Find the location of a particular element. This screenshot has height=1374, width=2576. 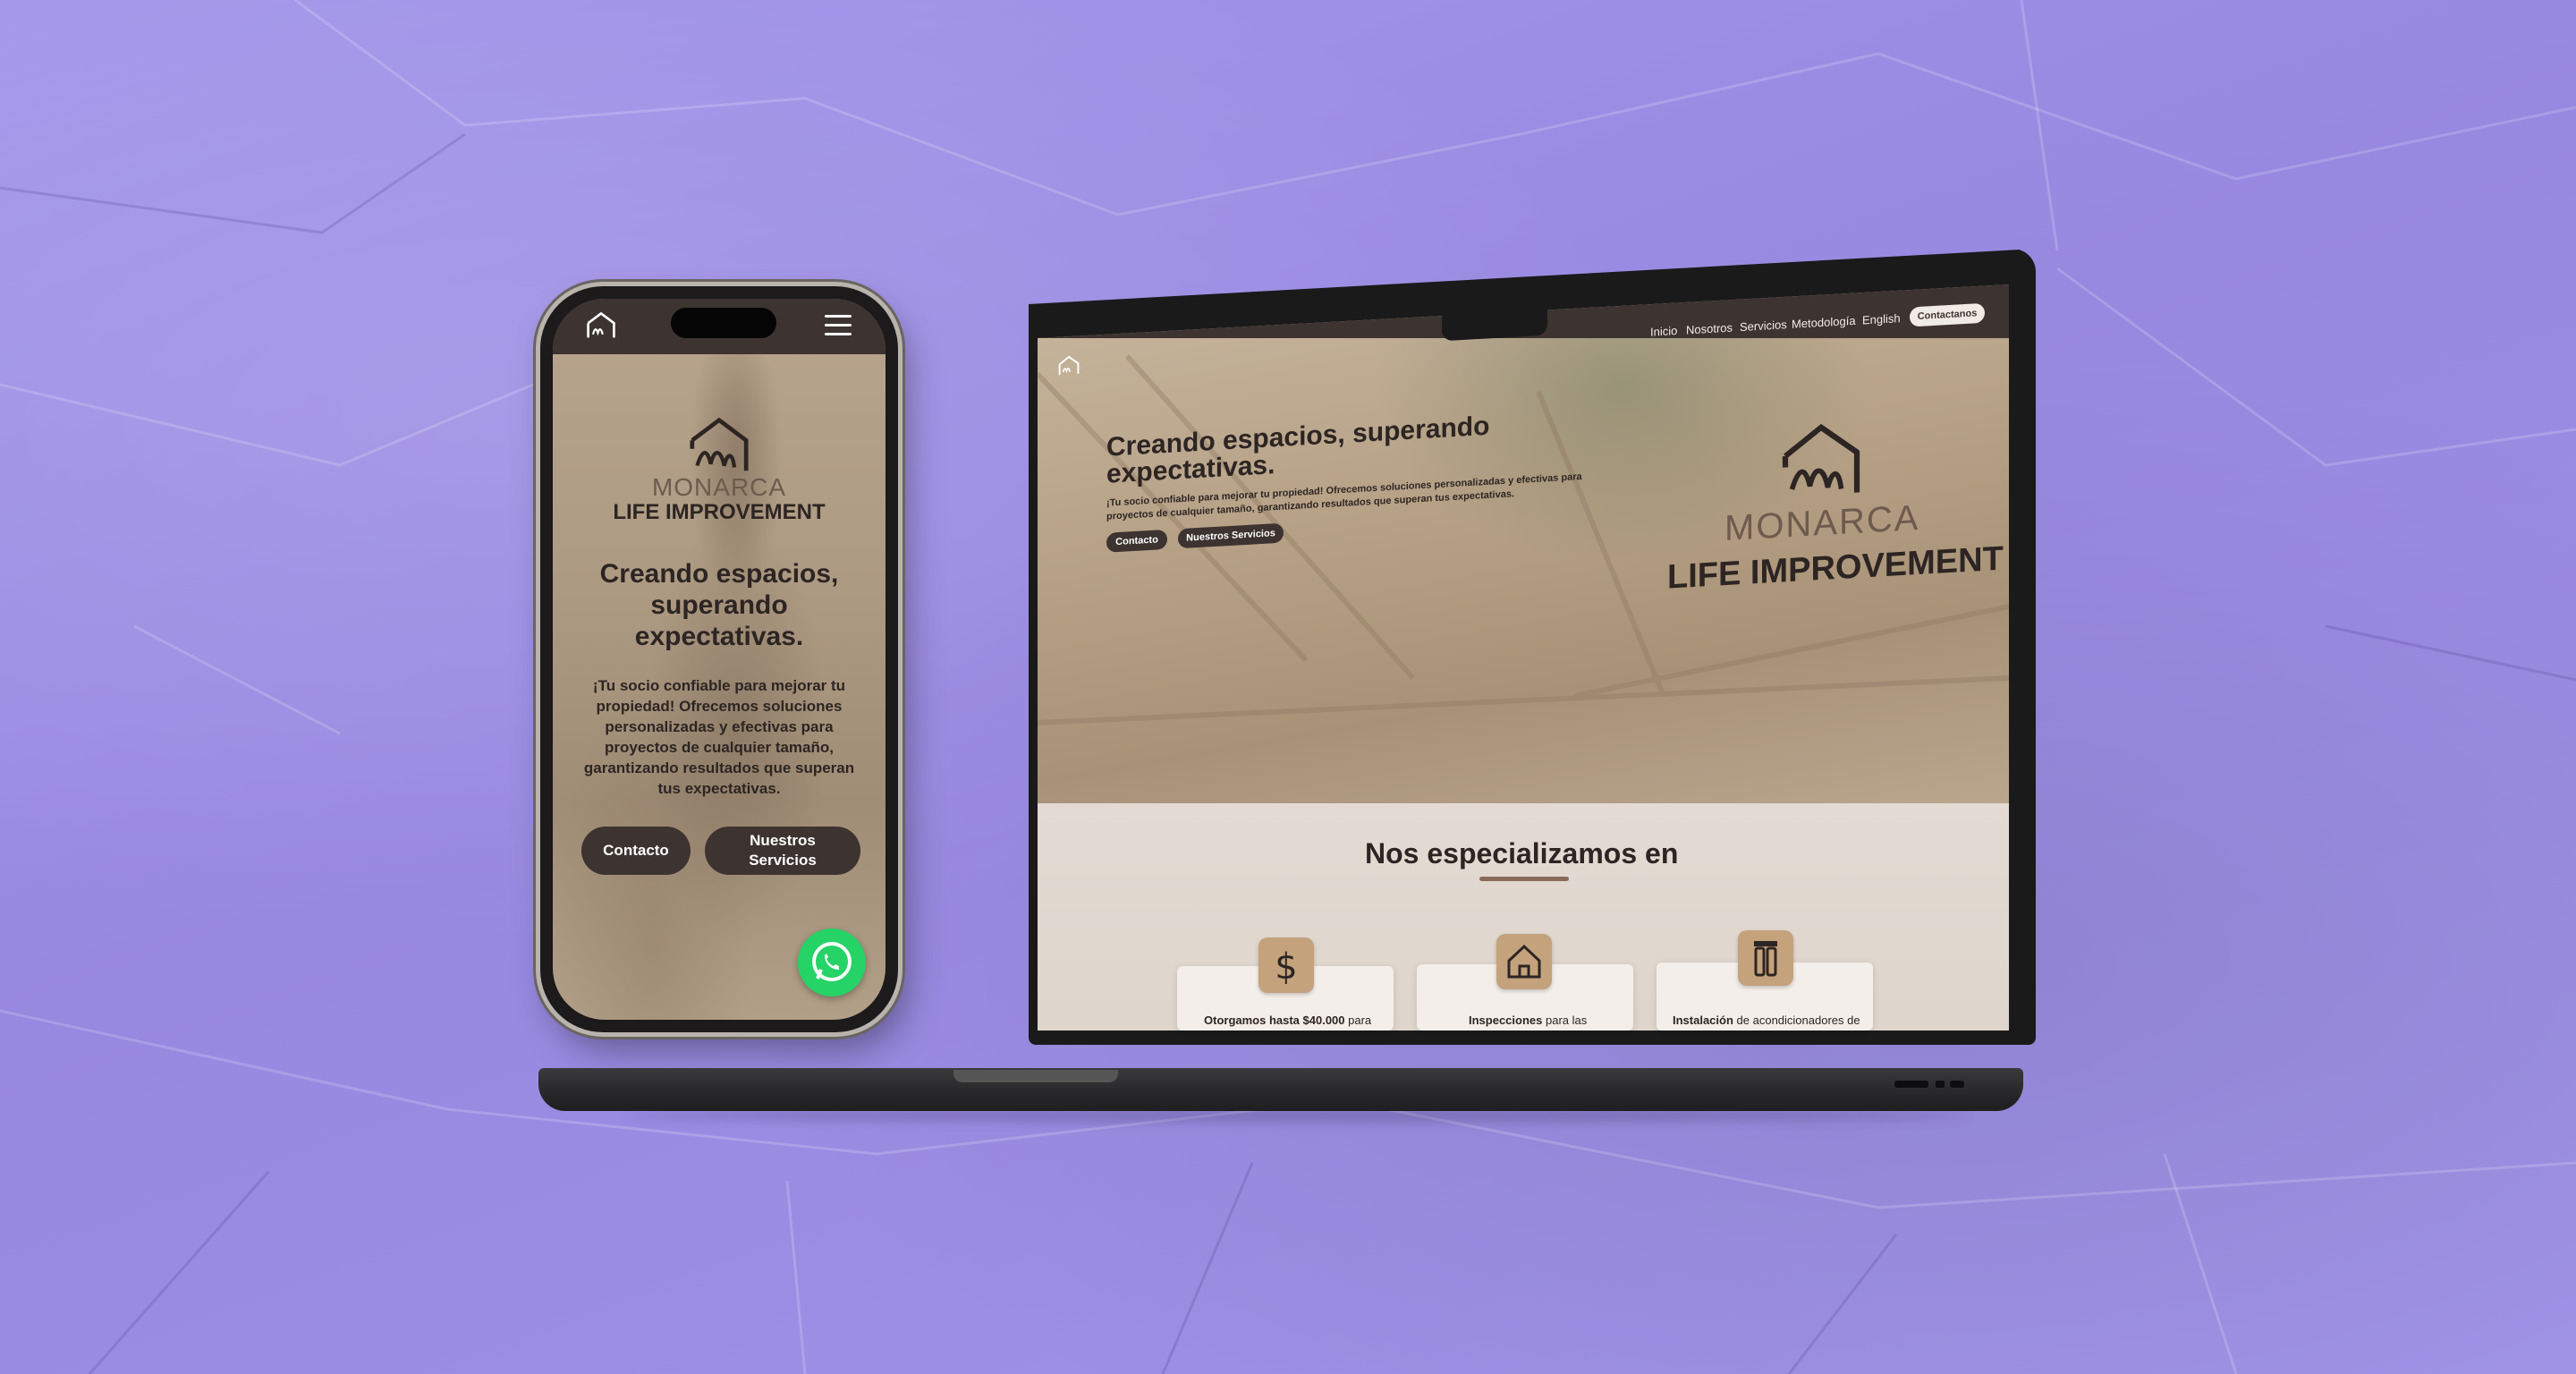

nav-english: English is located at coordinates (1881, 319).